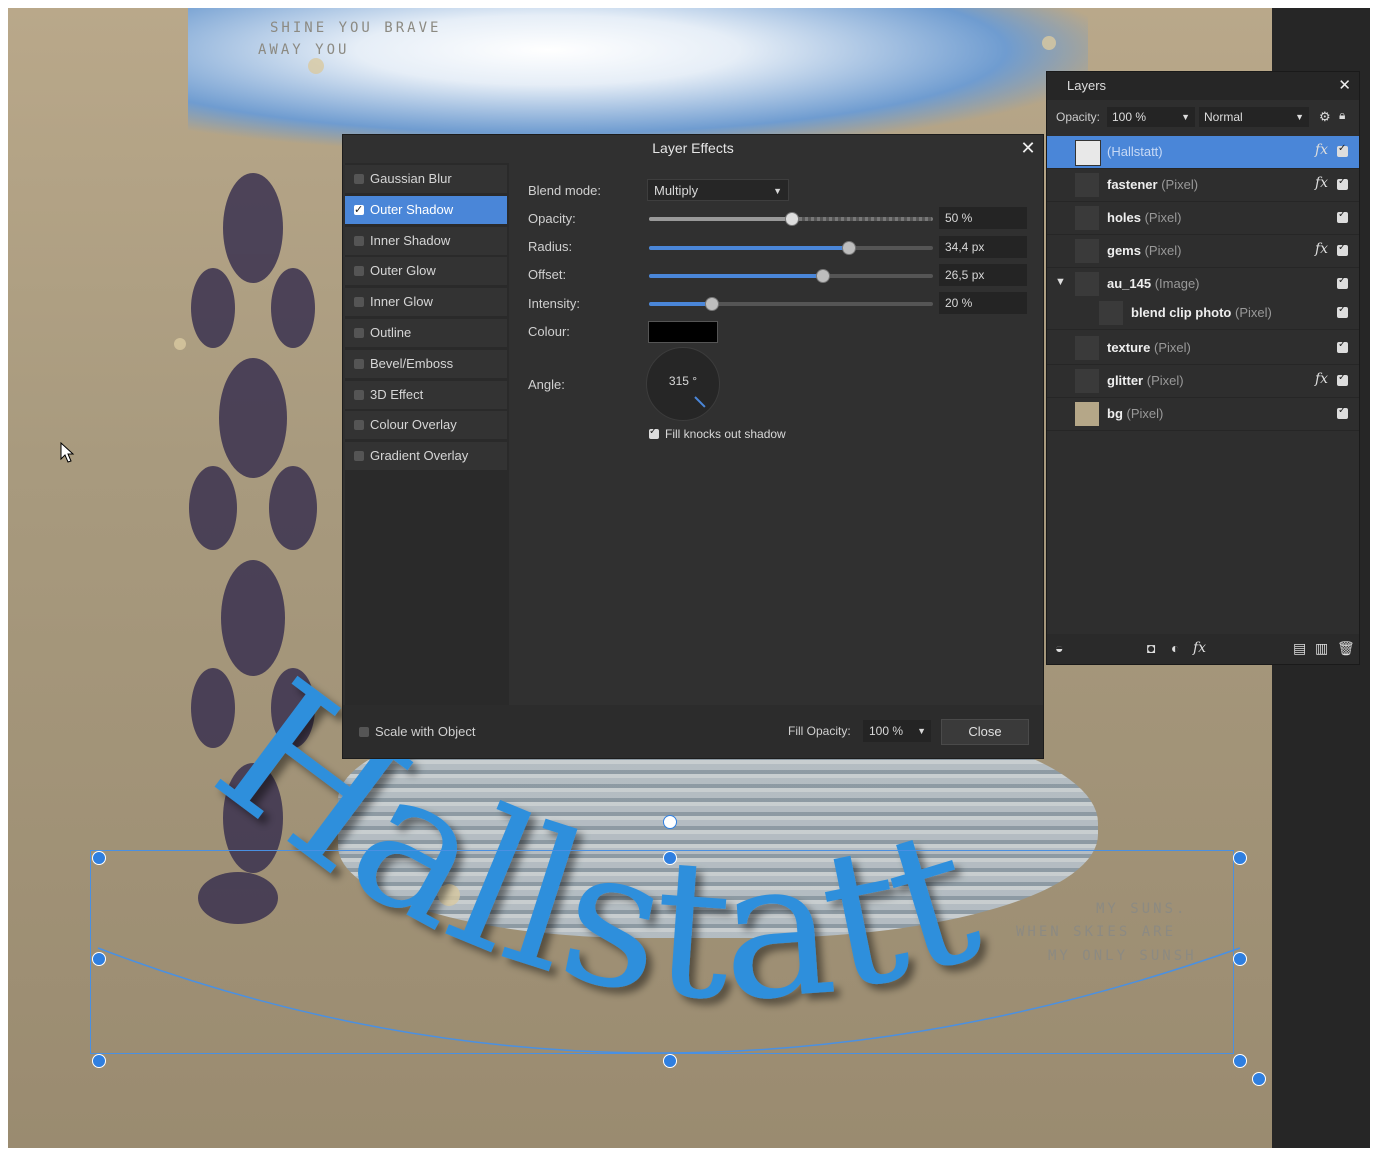 The image size is (1377, 1156). Describe the element at coordinates (426, 333) in the screenshot. I see `effect-item: Outline` at that location.